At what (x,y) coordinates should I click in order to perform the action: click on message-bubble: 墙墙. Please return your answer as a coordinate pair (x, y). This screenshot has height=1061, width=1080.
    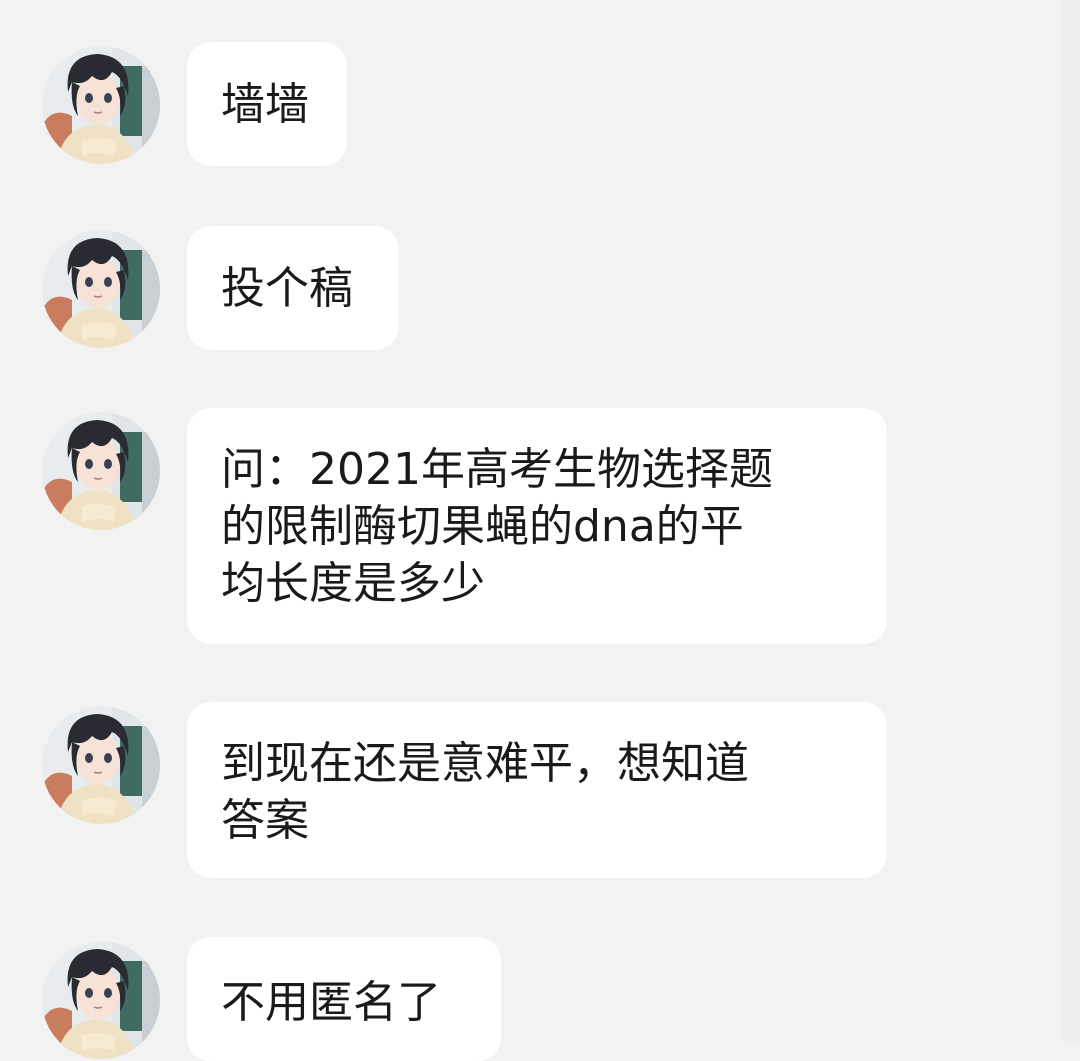
    Looking at the image, I should click on (267, 104).